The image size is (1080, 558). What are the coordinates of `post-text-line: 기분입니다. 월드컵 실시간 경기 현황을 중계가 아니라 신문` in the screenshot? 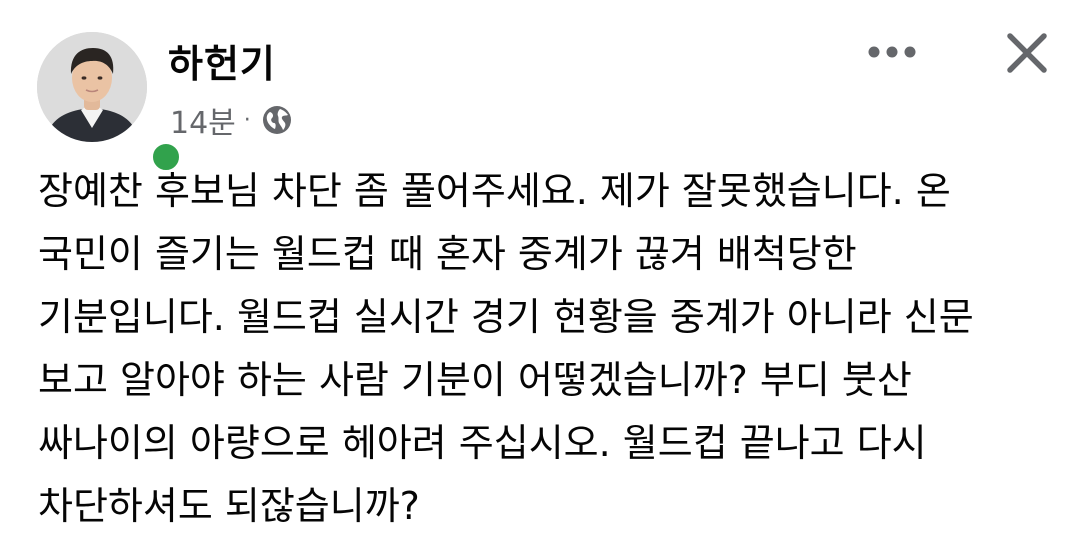 It's located at (506, 317).